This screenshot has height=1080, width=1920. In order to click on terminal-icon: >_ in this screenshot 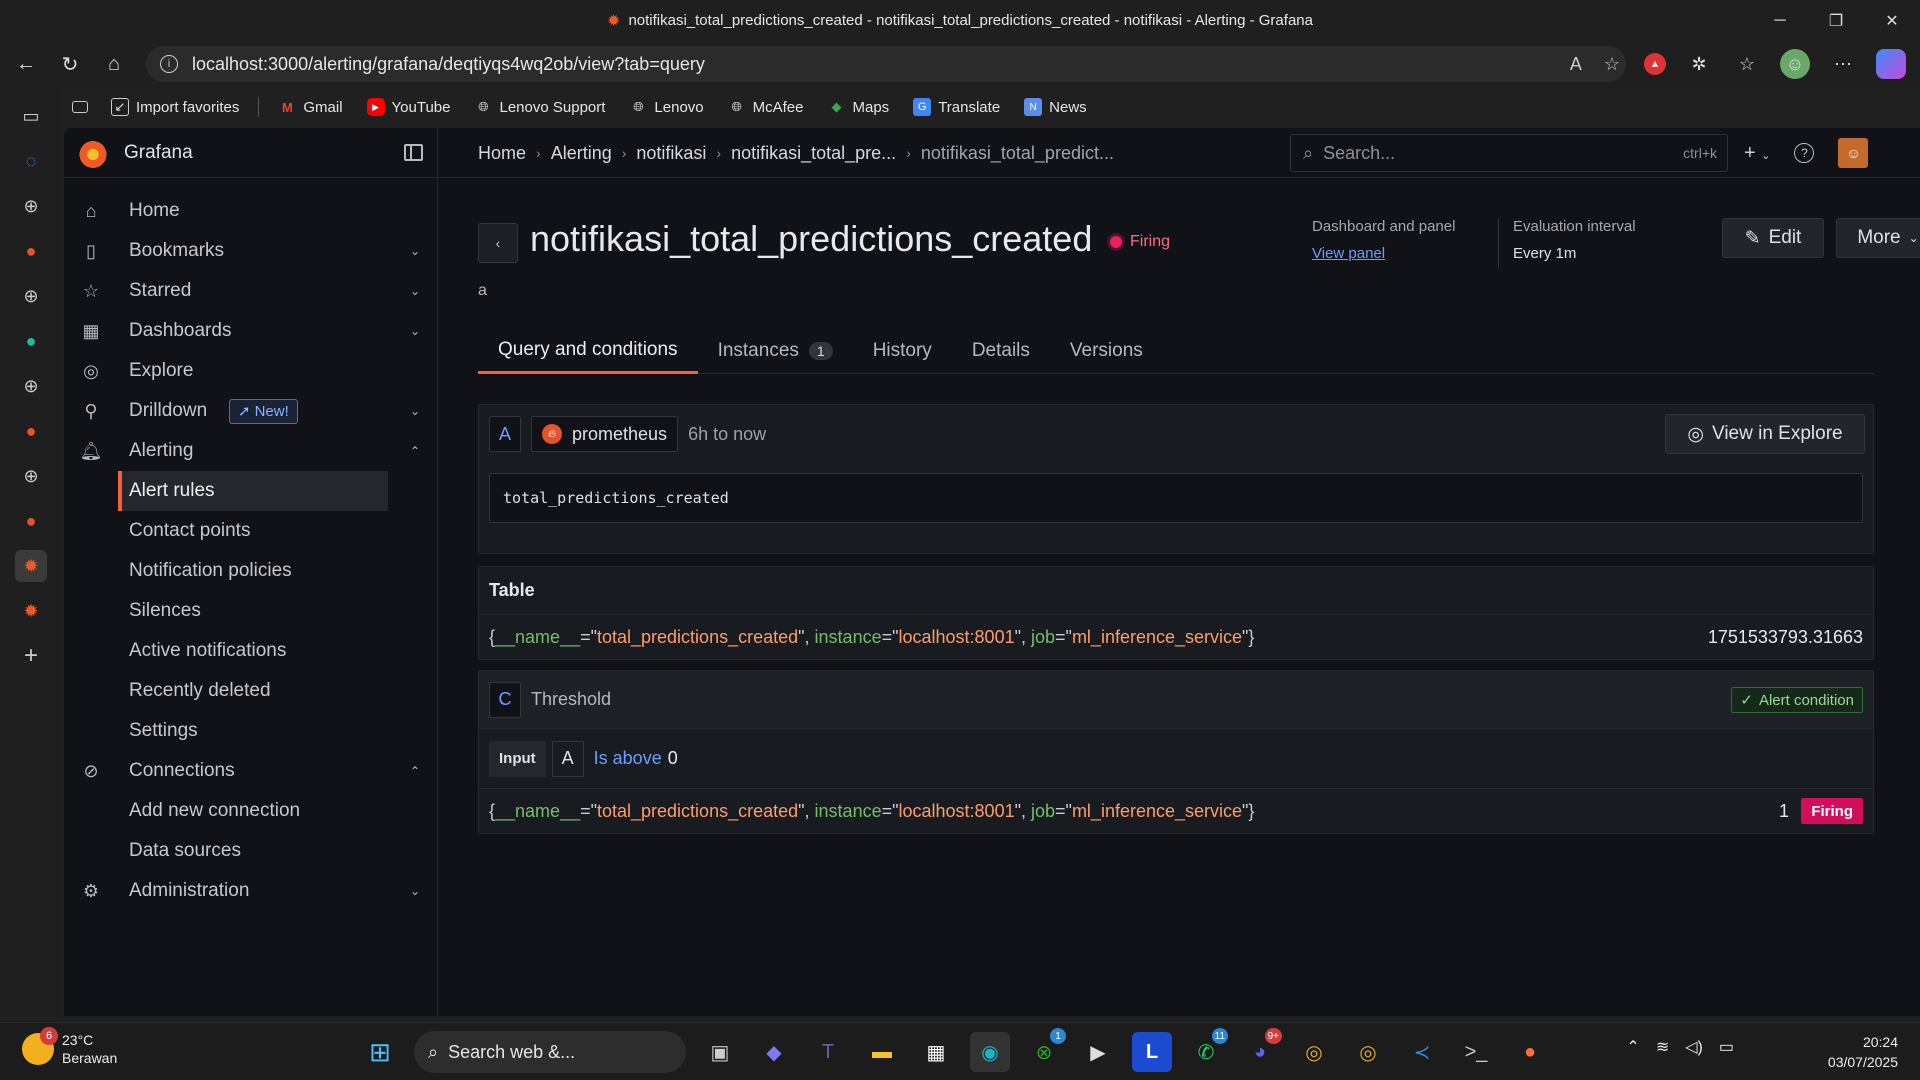, I will do `click(1476, 1052)`.